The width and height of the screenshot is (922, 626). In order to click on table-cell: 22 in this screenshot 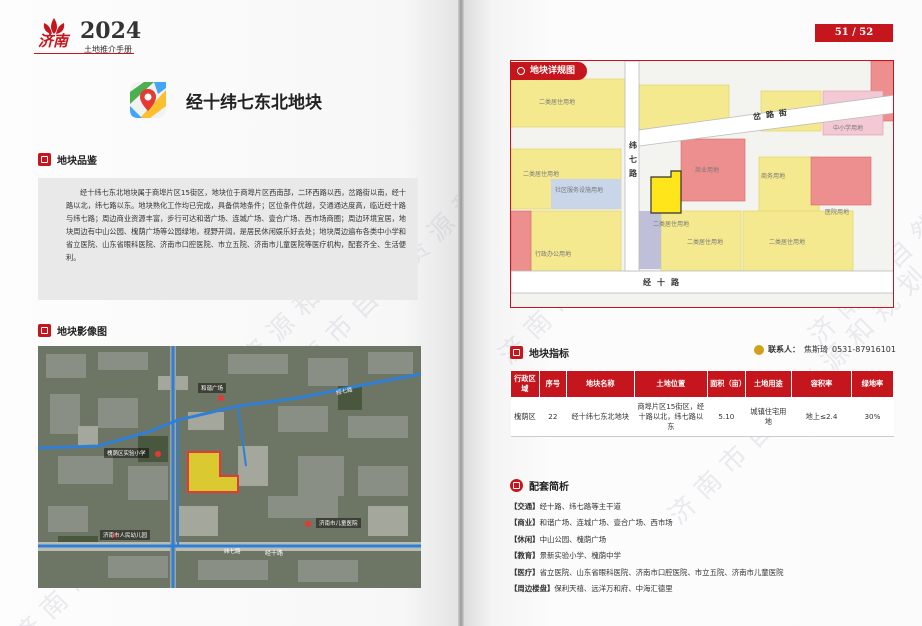, I will do `click(553, 417)`.